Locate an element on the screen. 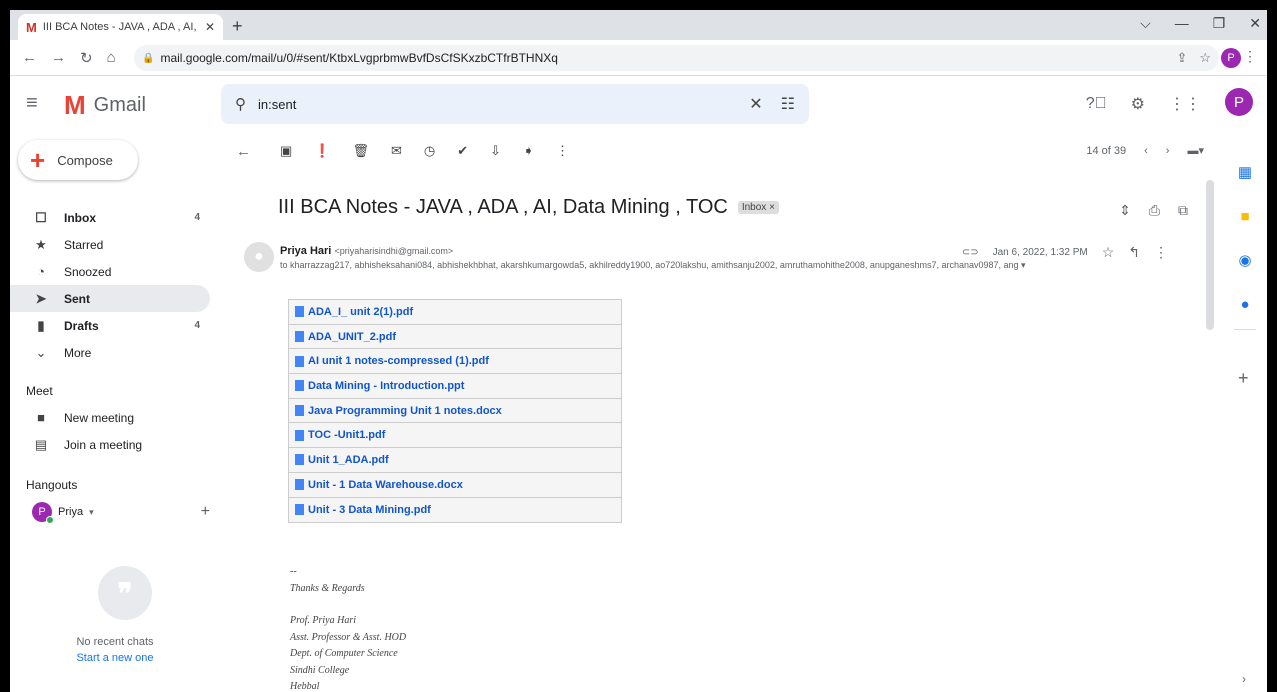  sidebar-item-sent: ➤ Sent is located at coordinates (110, 298).